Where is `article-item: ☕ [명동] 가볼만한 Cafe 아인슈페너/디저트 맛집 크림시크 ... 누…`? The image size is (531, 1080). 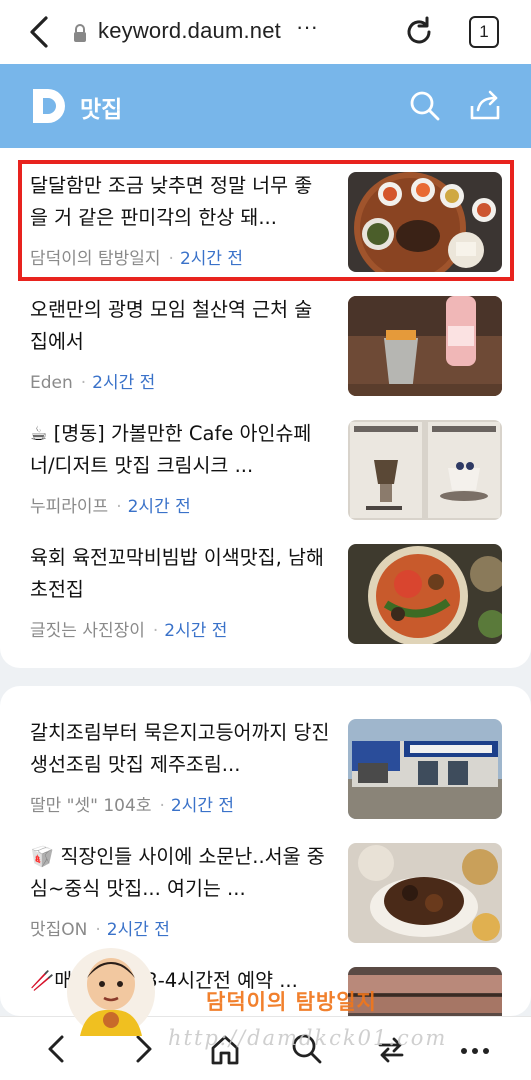 article-item: ☕ [명동] 가볼만한 Cafe 아인슈페너/디저트 맛집 크림시크 ... 누… is located at coordinates (265, 480).